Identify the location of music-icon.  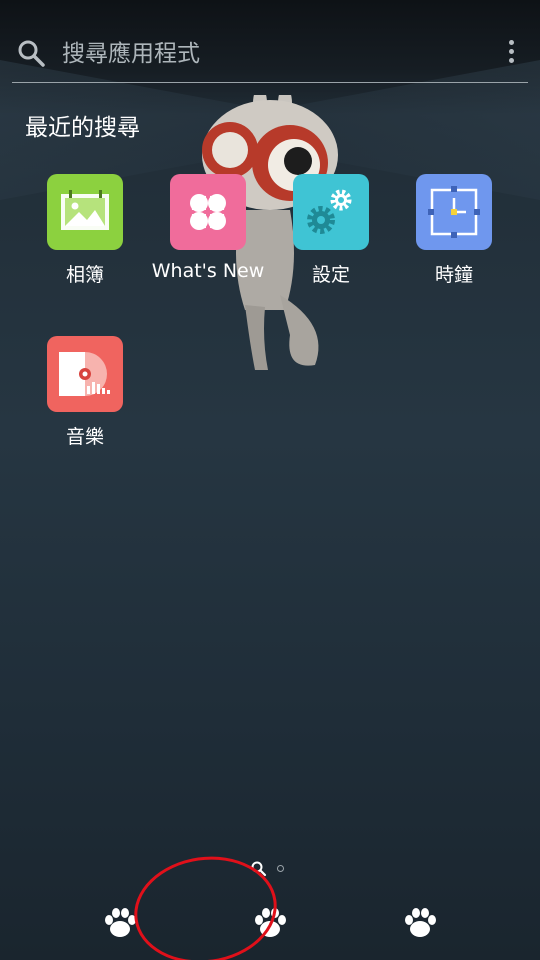
(85, 374).